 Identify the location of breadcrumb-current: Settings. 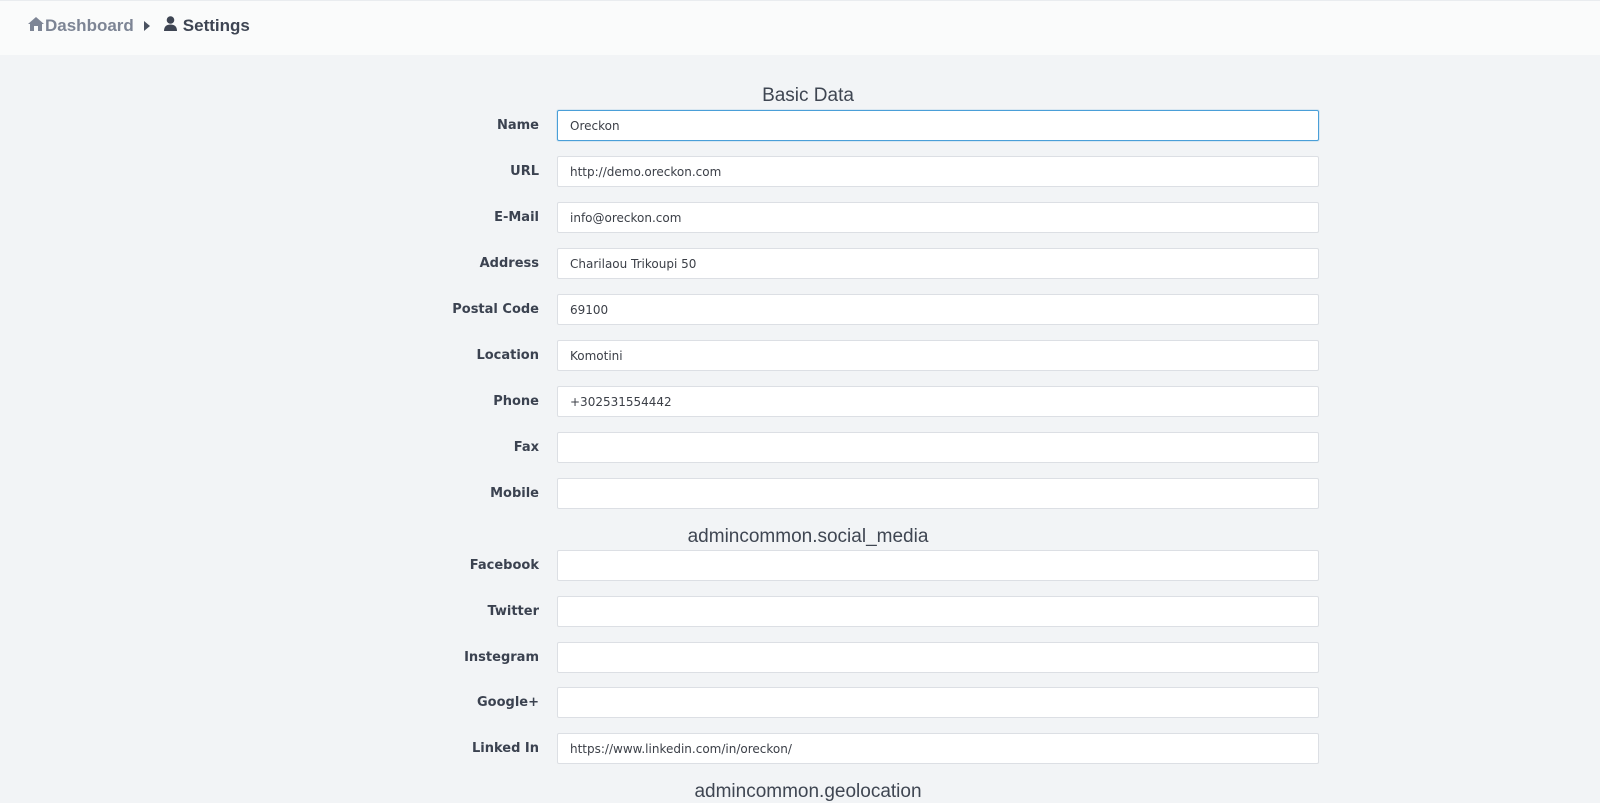
(206, 26).